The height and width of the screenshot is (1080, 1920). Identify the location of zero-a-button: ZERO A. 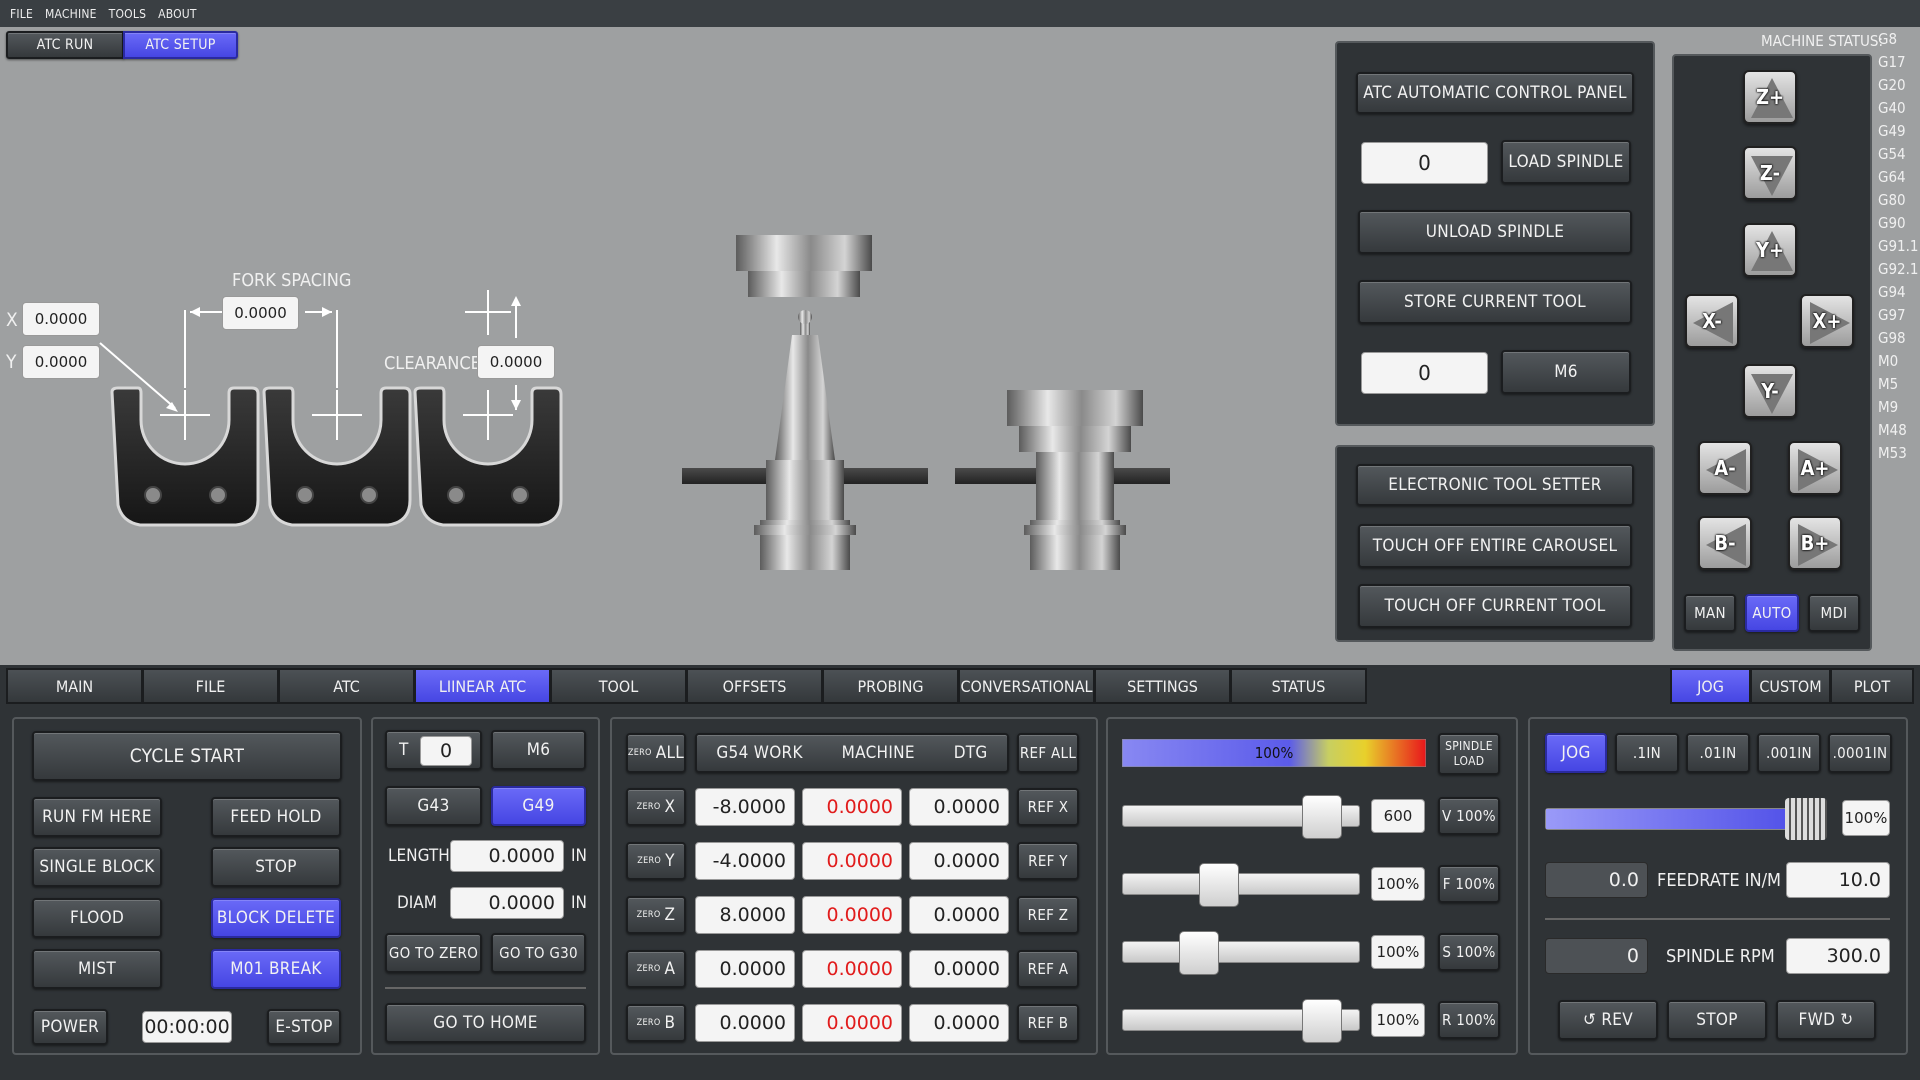
(656, 969).